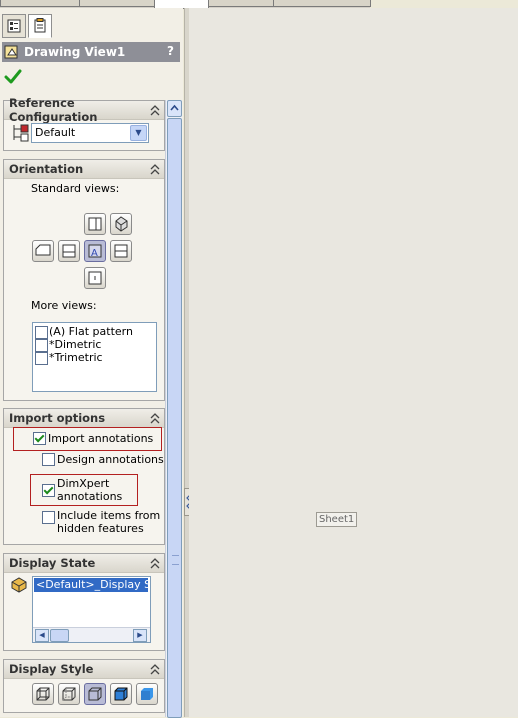  What do you see at coordinates (75, 188) in the screenshot?
I see `standard-views-label: Standard views:` at bounding box center [75, 188].